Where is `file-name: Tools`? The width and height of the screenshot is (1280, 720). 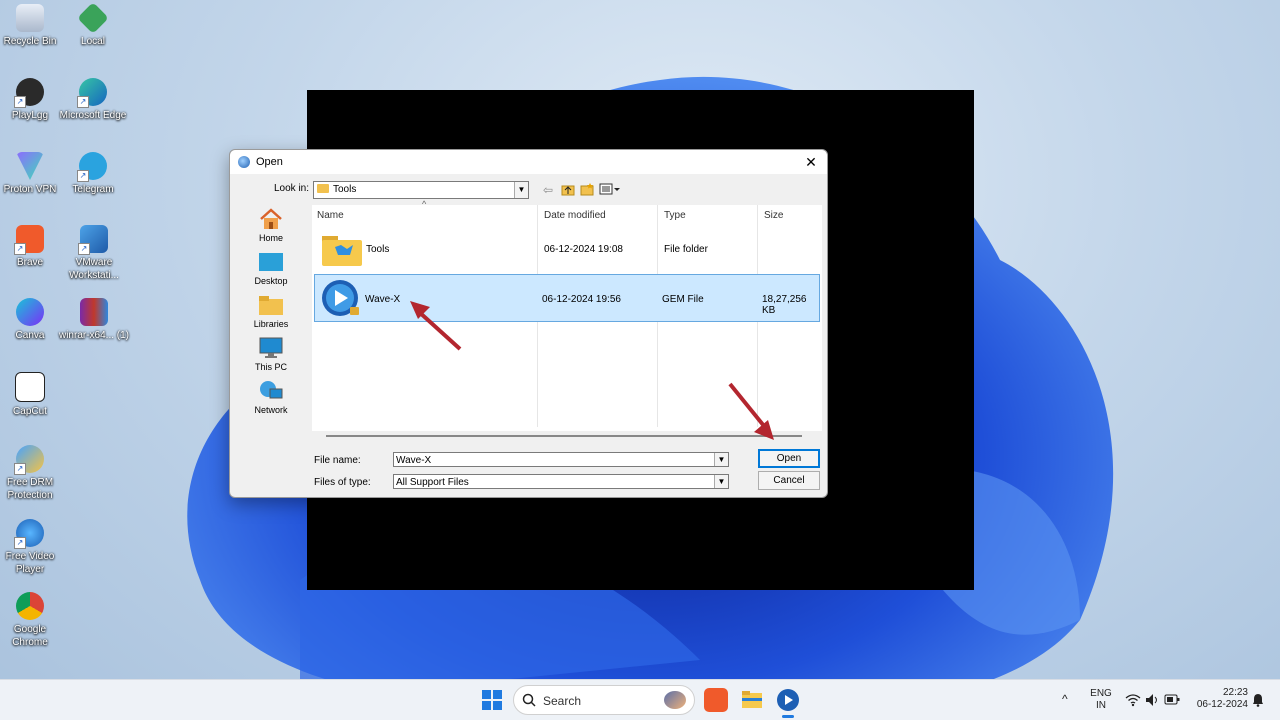
file-name: Tools is located at coordinates (378, 249).